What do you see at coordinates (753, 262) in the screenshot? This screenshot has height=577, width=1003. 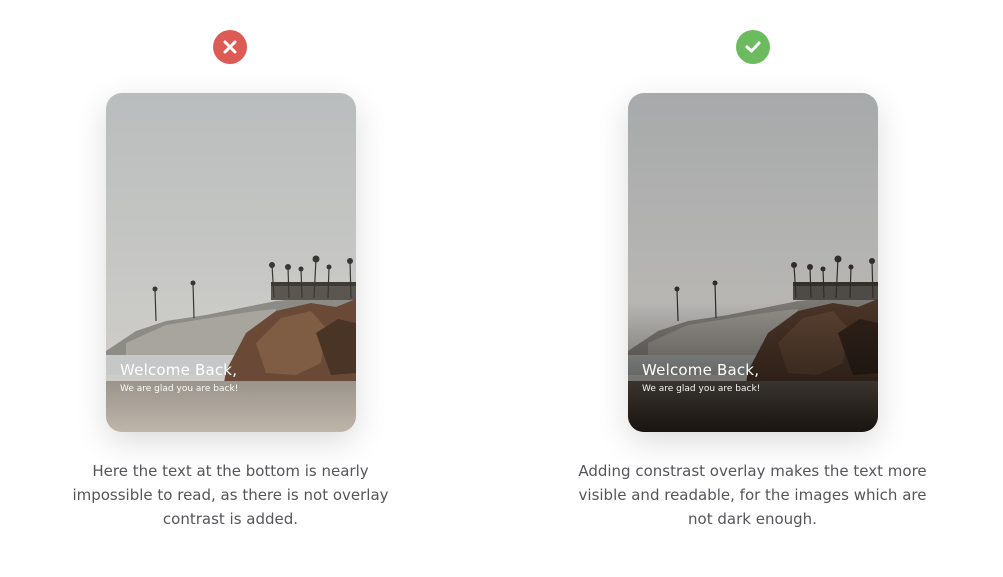 I see `welcome-card-with-overlay: Welcome Back, We are glad you are back!` at bounding box center [753, 262].